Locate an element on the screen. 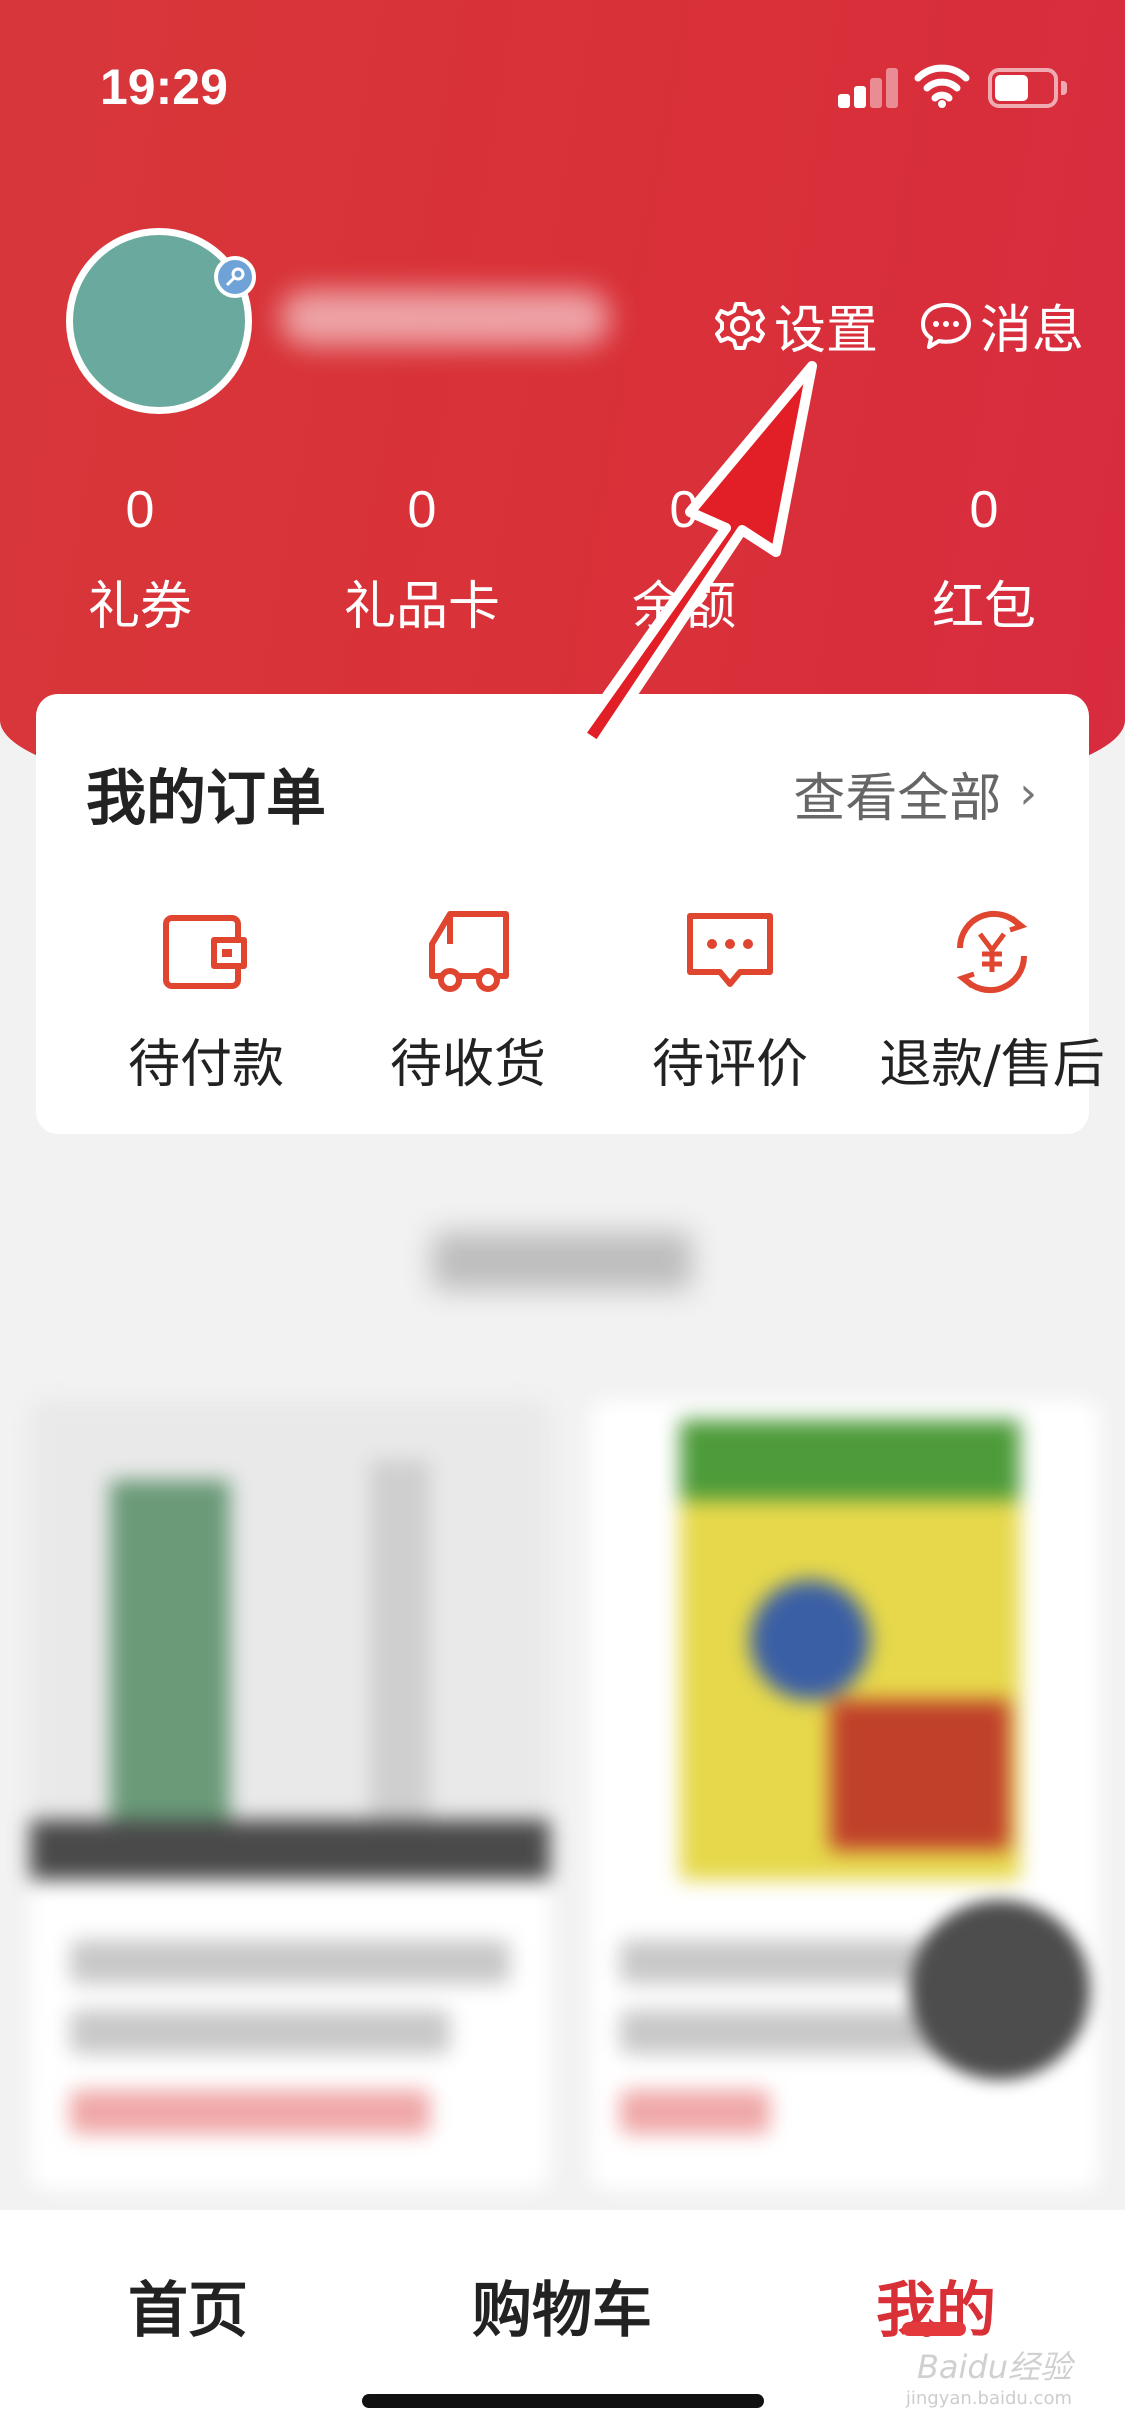 Image resolution: width=1125 pixels, height=2436 pixels. stat-label: 礼券 is located at coordinates (139, 607).